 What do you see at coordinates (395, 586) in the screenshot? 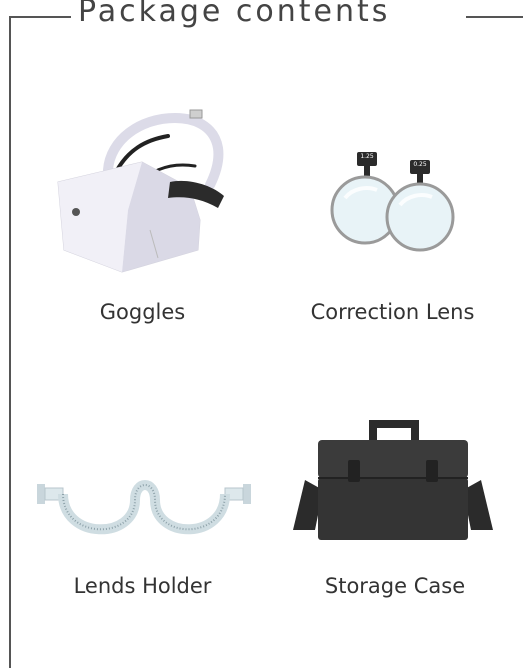
I see `item-label-storage-case: Storage Case` at bounding box center [395, 586].